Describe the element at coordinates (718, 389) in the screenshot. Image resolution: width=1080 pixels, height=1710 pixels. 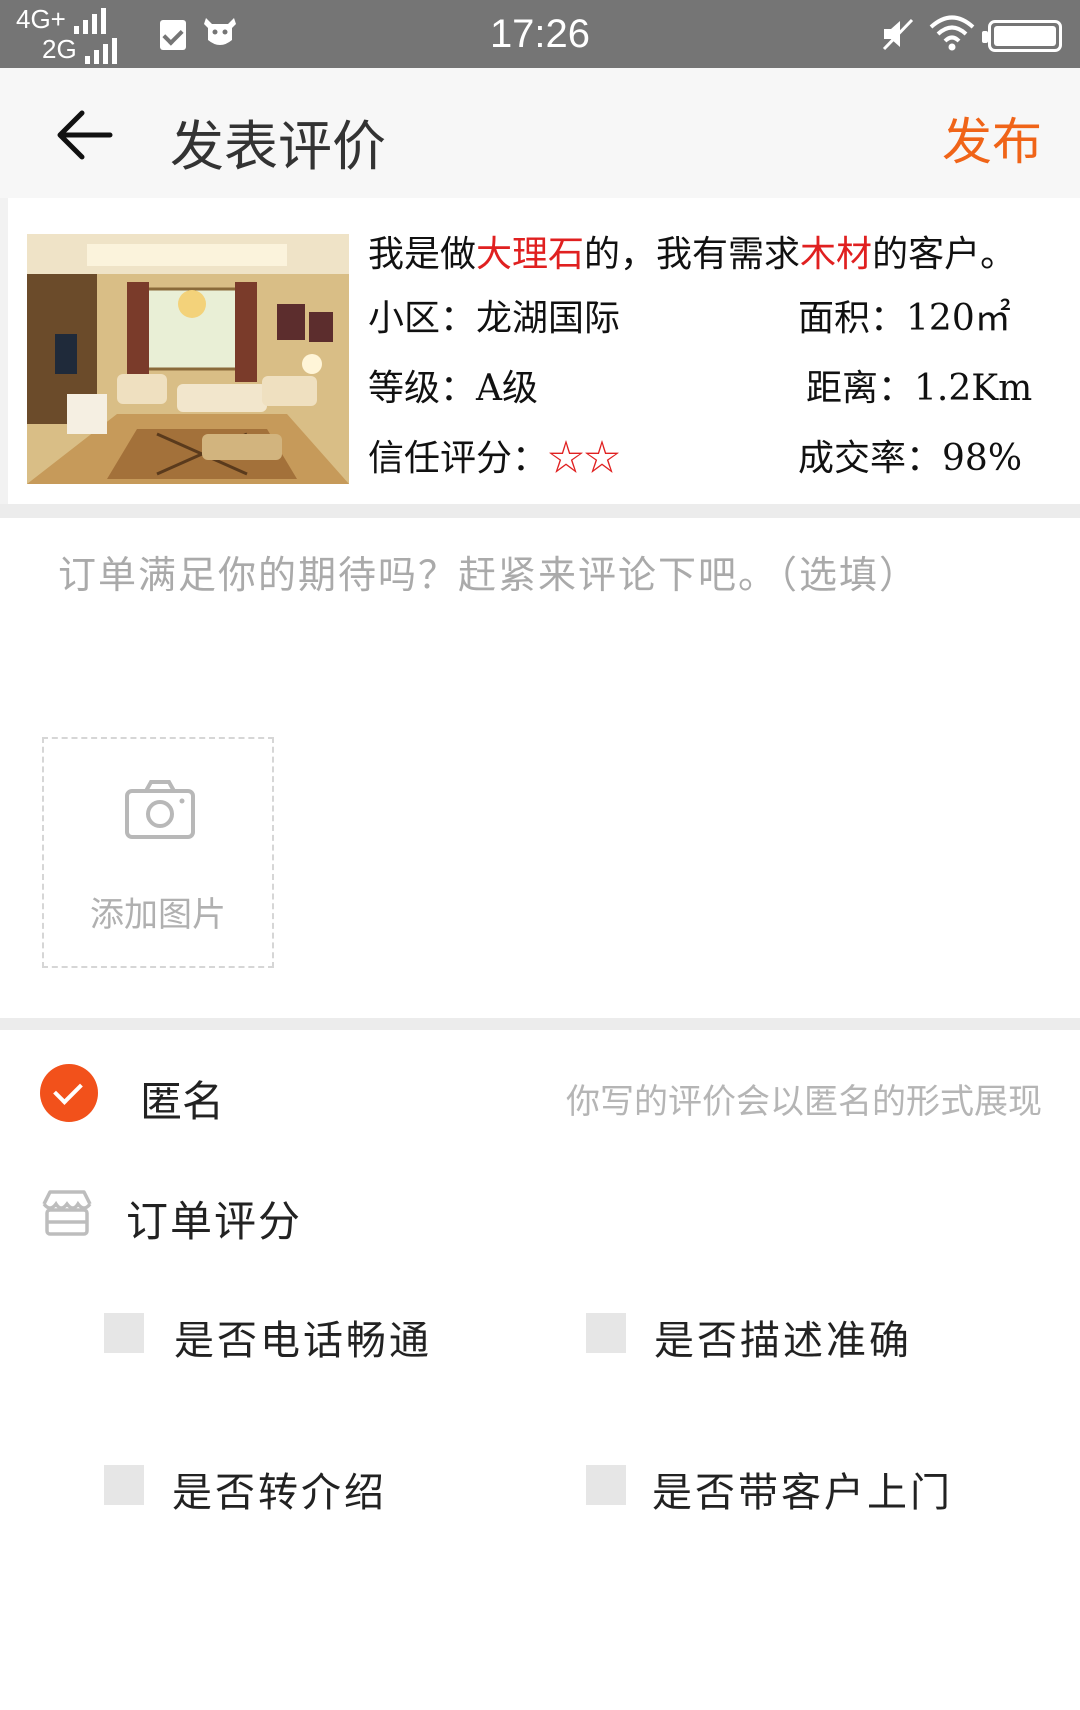
I see `info-row: 等级：A级 距离：1.2Km` at that location.